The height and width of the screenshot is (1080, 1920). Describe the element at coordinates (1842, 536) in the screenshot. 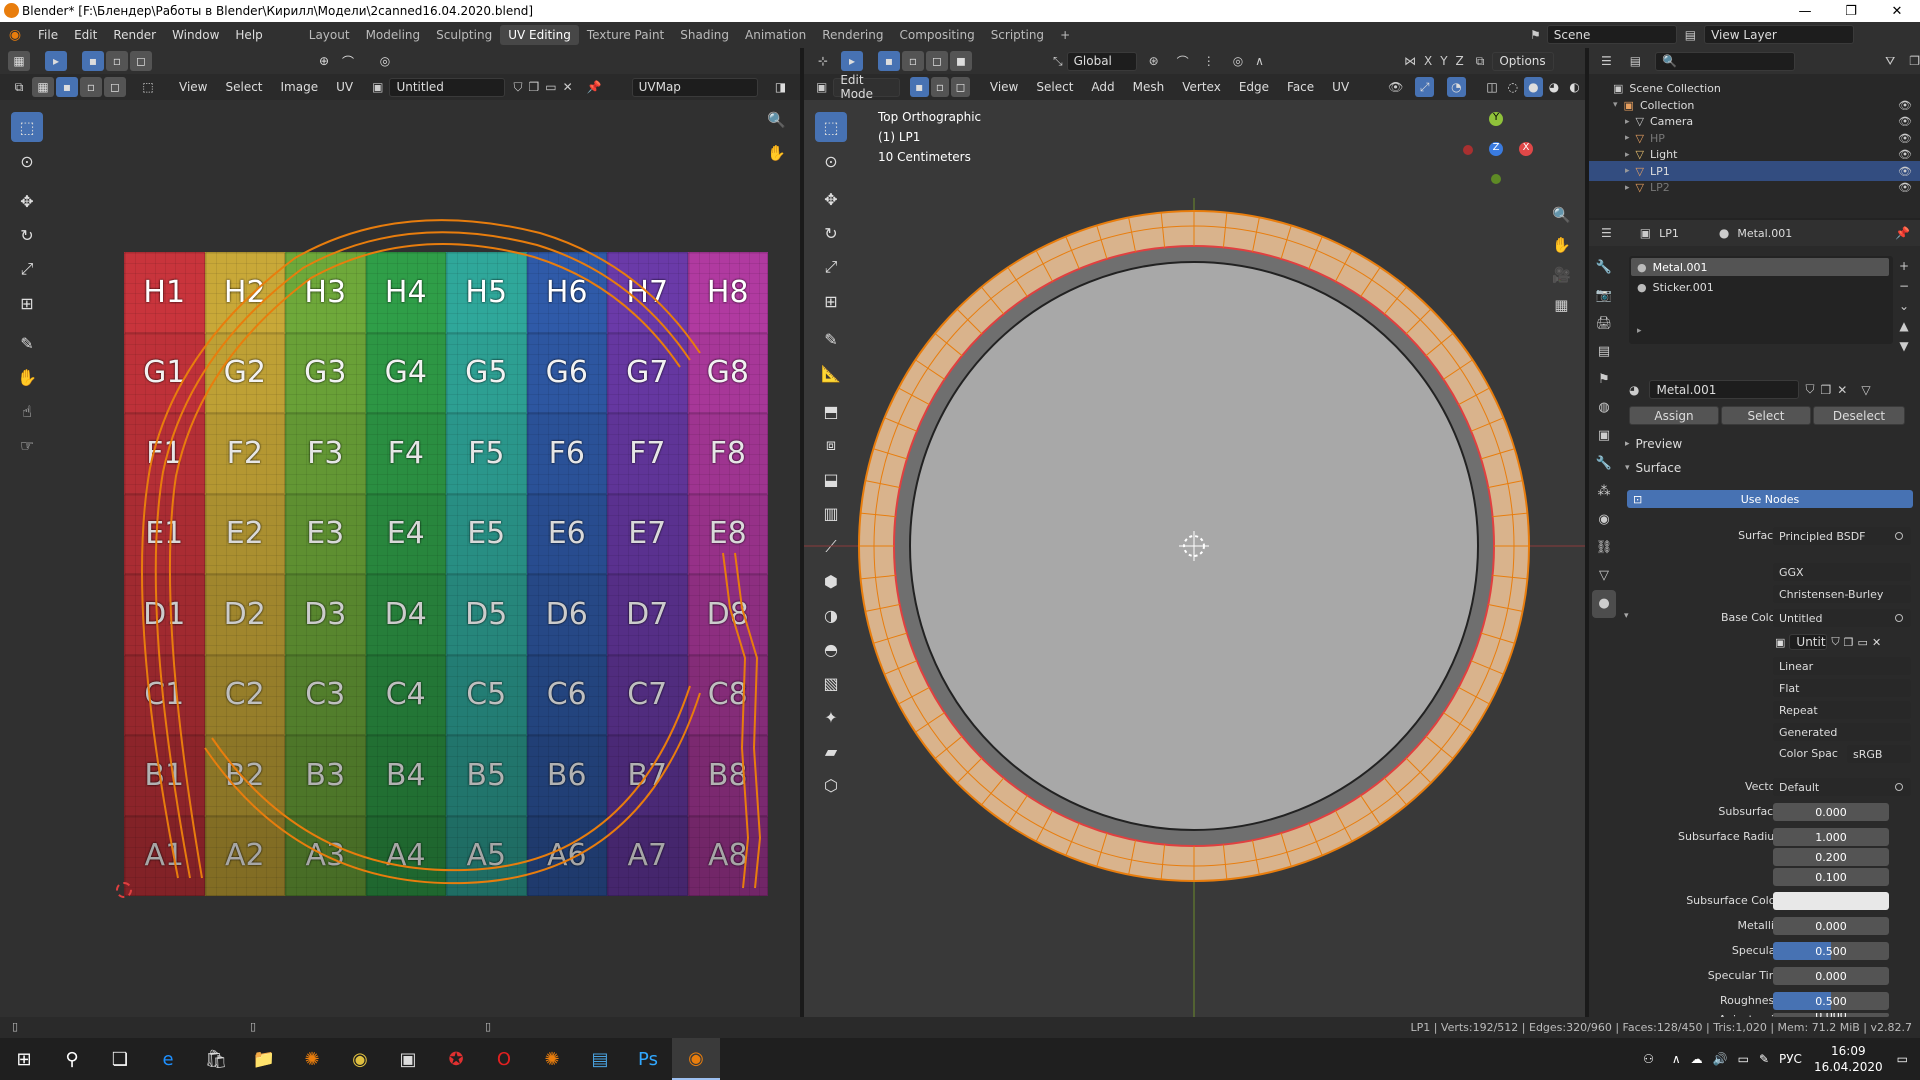

I see `surface-shader-field: Principled BSDF` at that location.